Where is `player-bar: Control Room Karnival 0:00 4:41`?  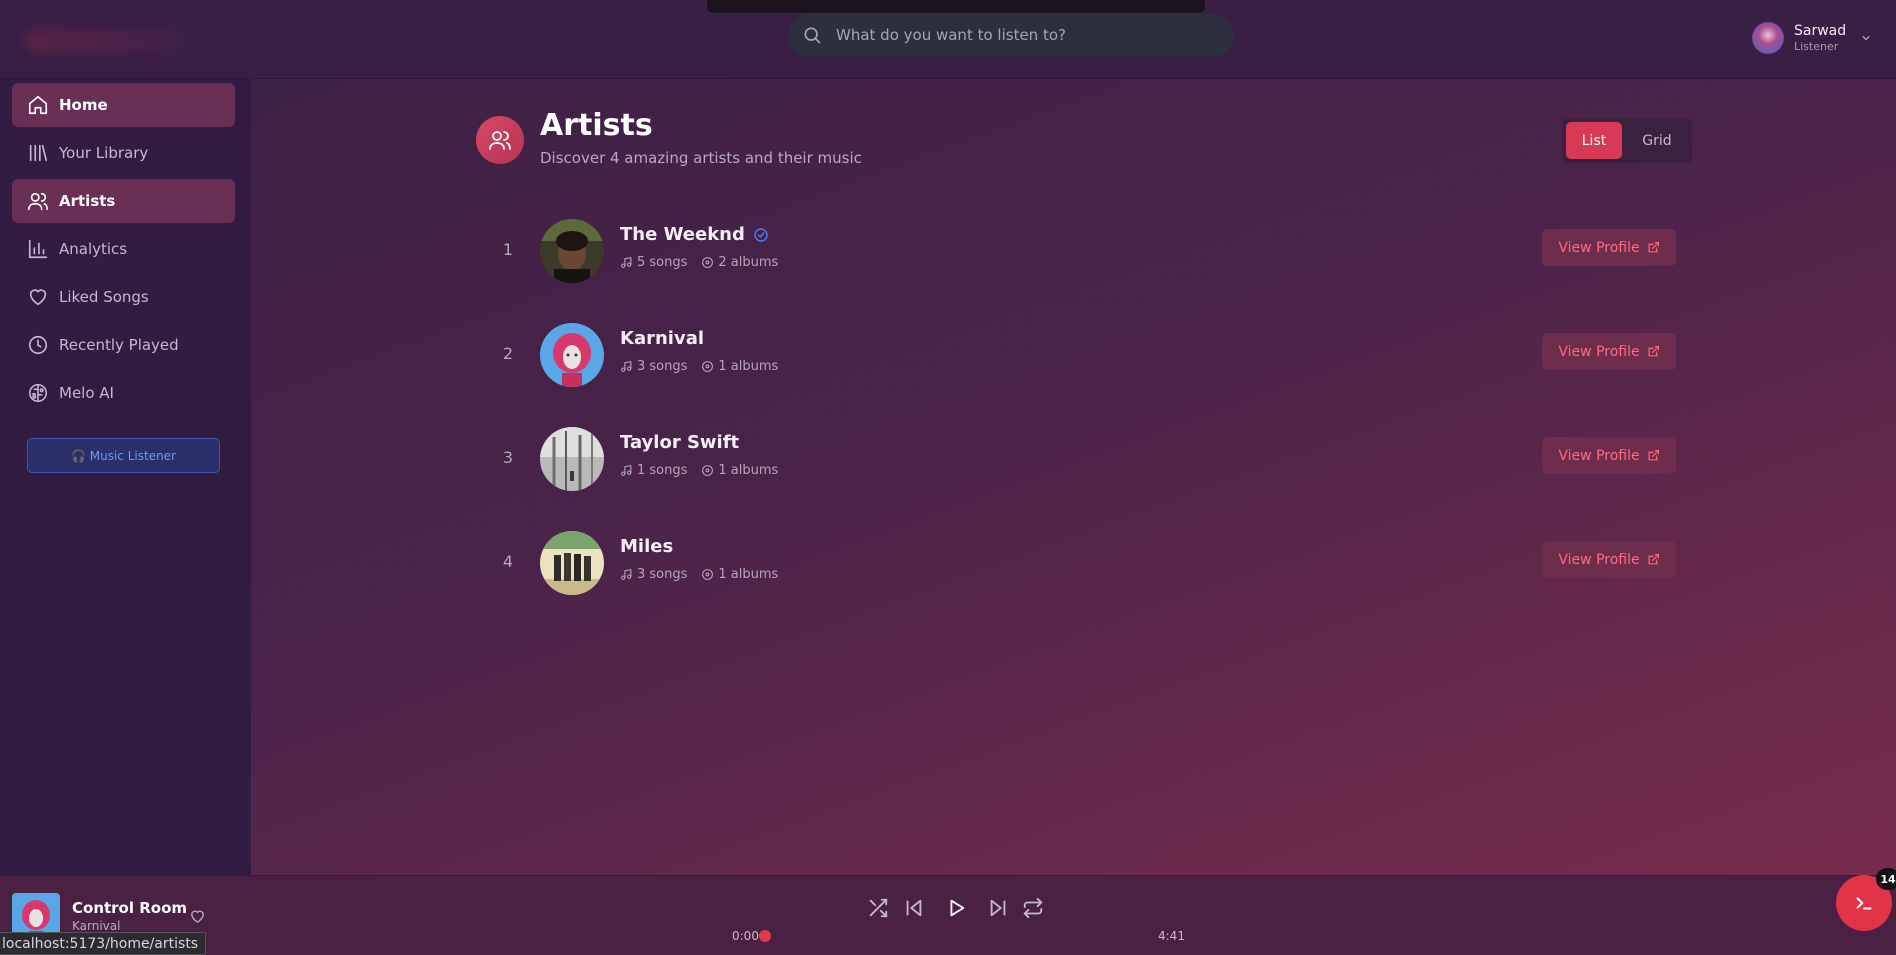
player-bar: Control Room Karnival 0:00 4:41 is located at coordinates (948, 915).